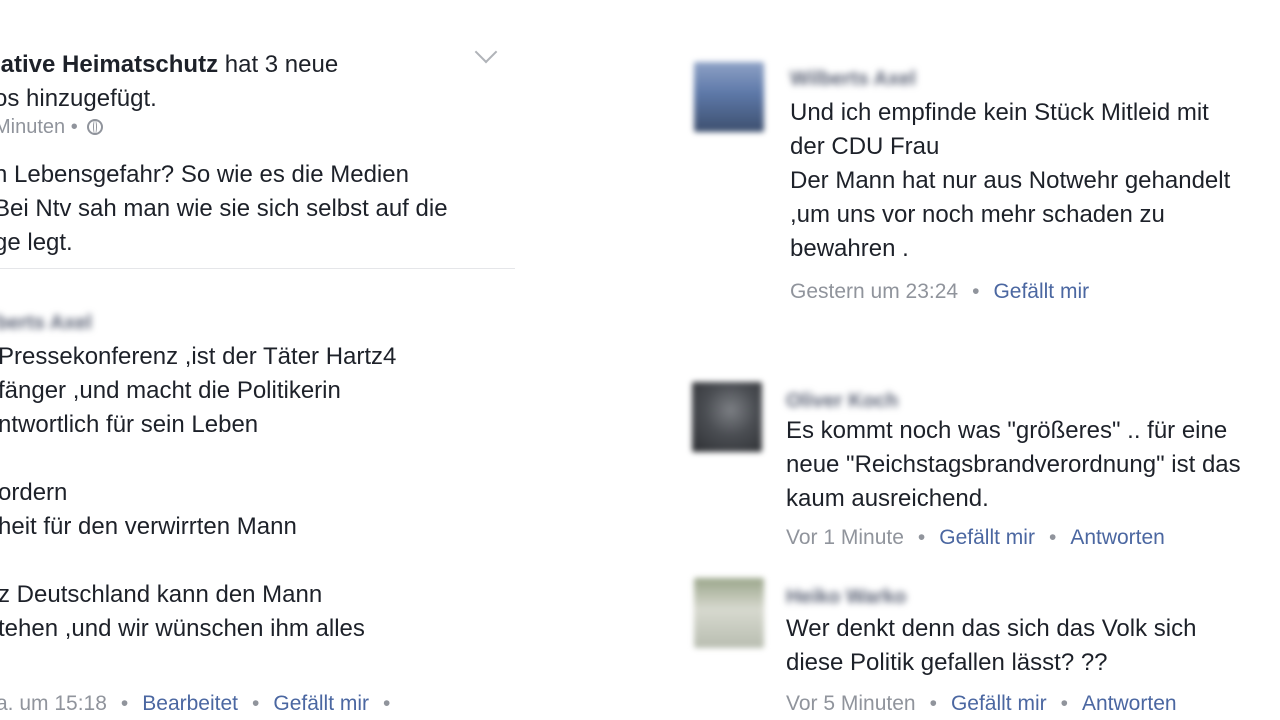  What do you see at coordinates (887, 498) in the screenshot?
I see `comment-line: kaum ausreichend.` at bounding box center [887, 498].